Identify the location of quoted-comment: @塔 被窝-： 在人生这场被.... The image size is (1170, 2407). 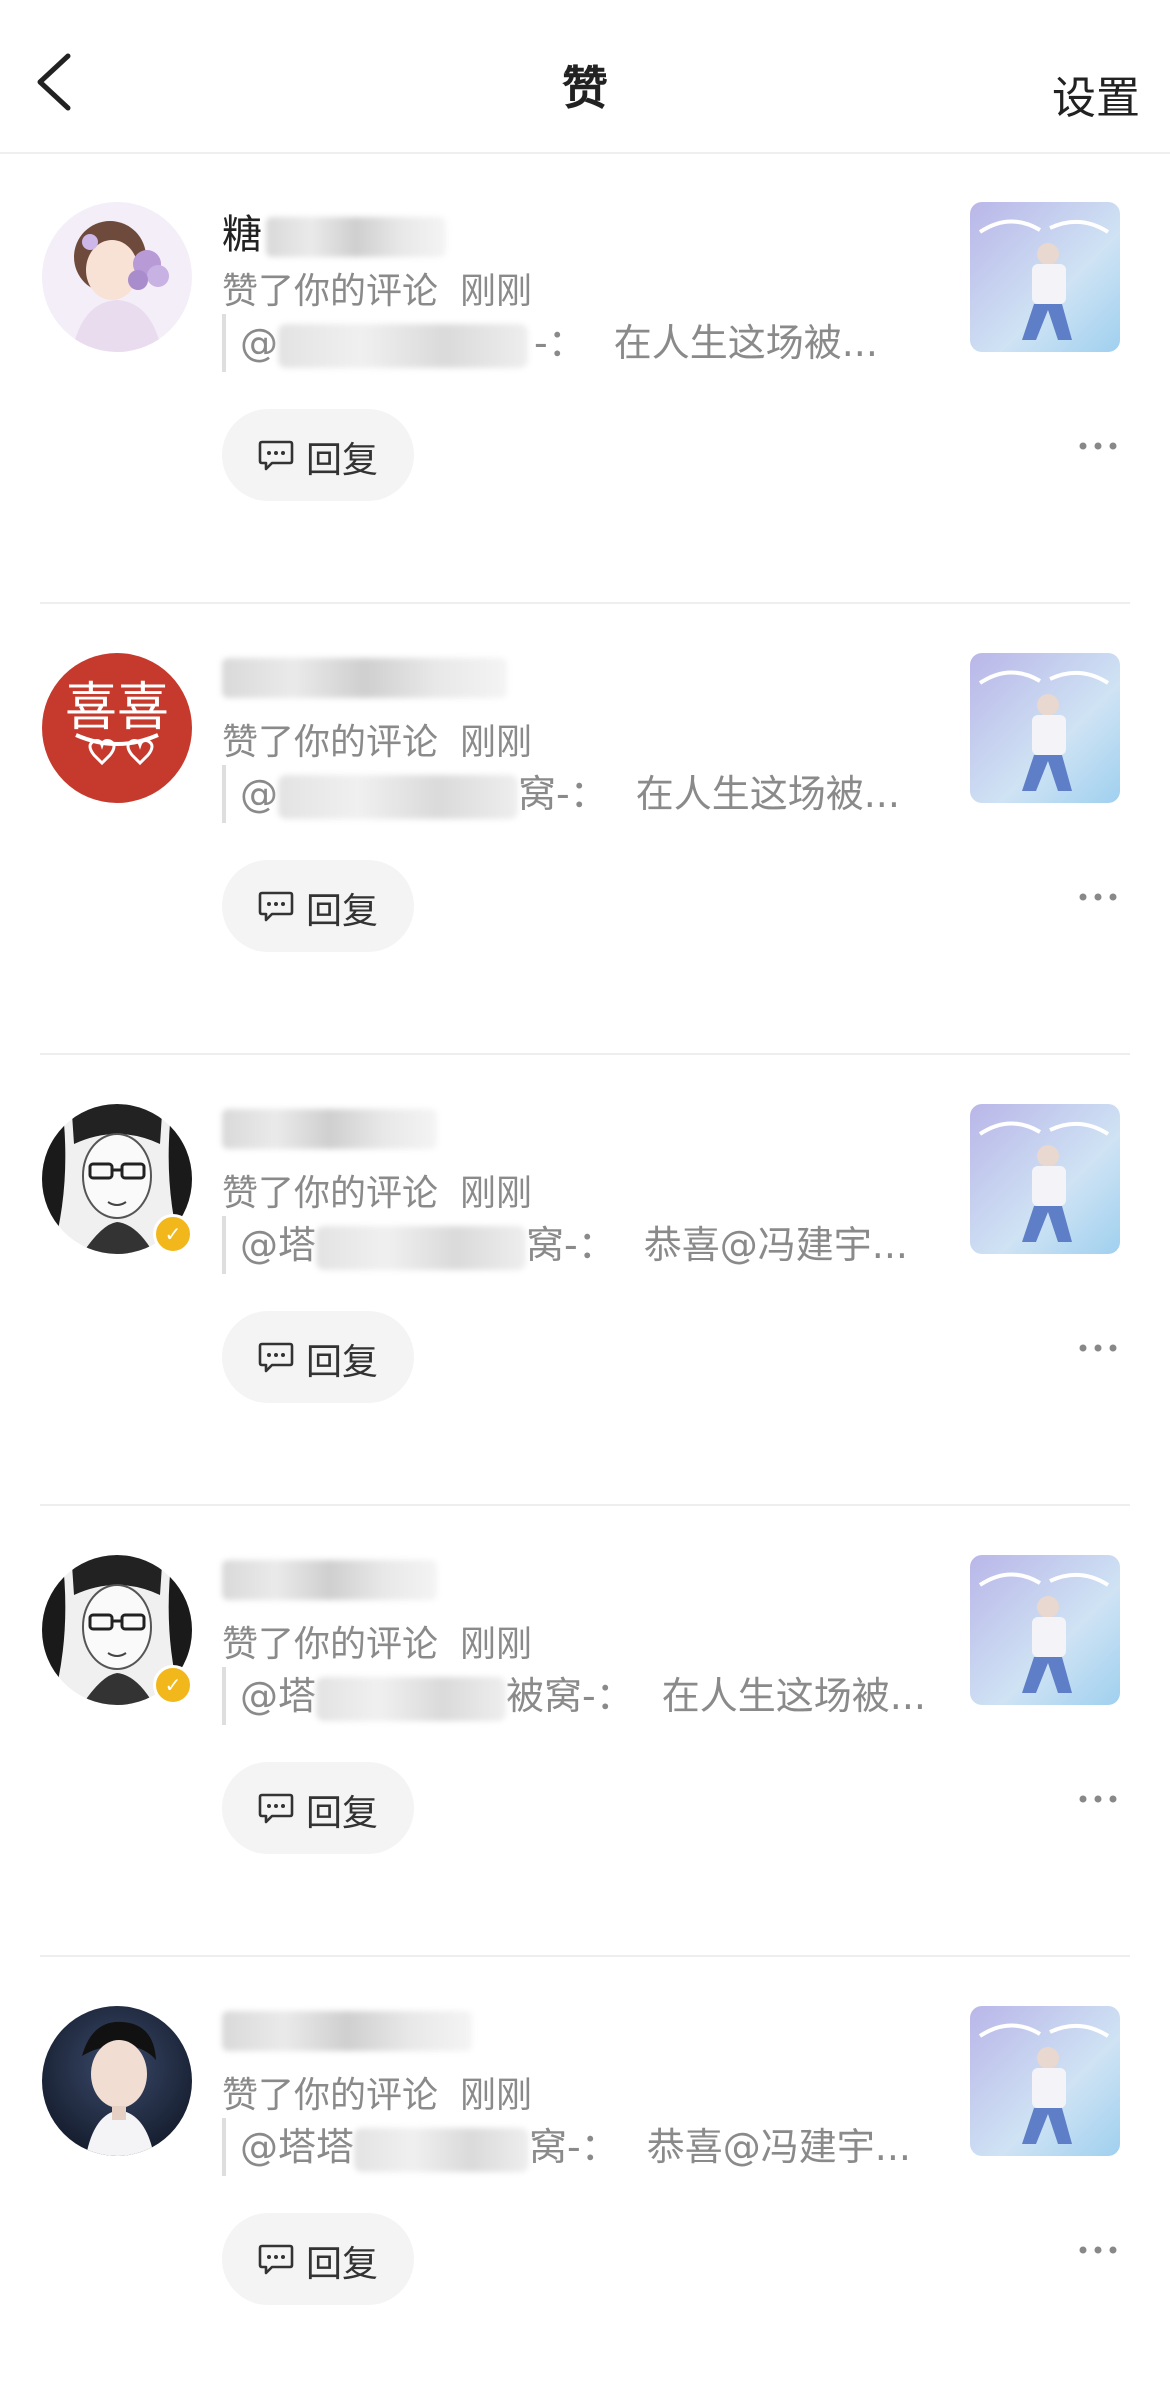
(574, 1696).